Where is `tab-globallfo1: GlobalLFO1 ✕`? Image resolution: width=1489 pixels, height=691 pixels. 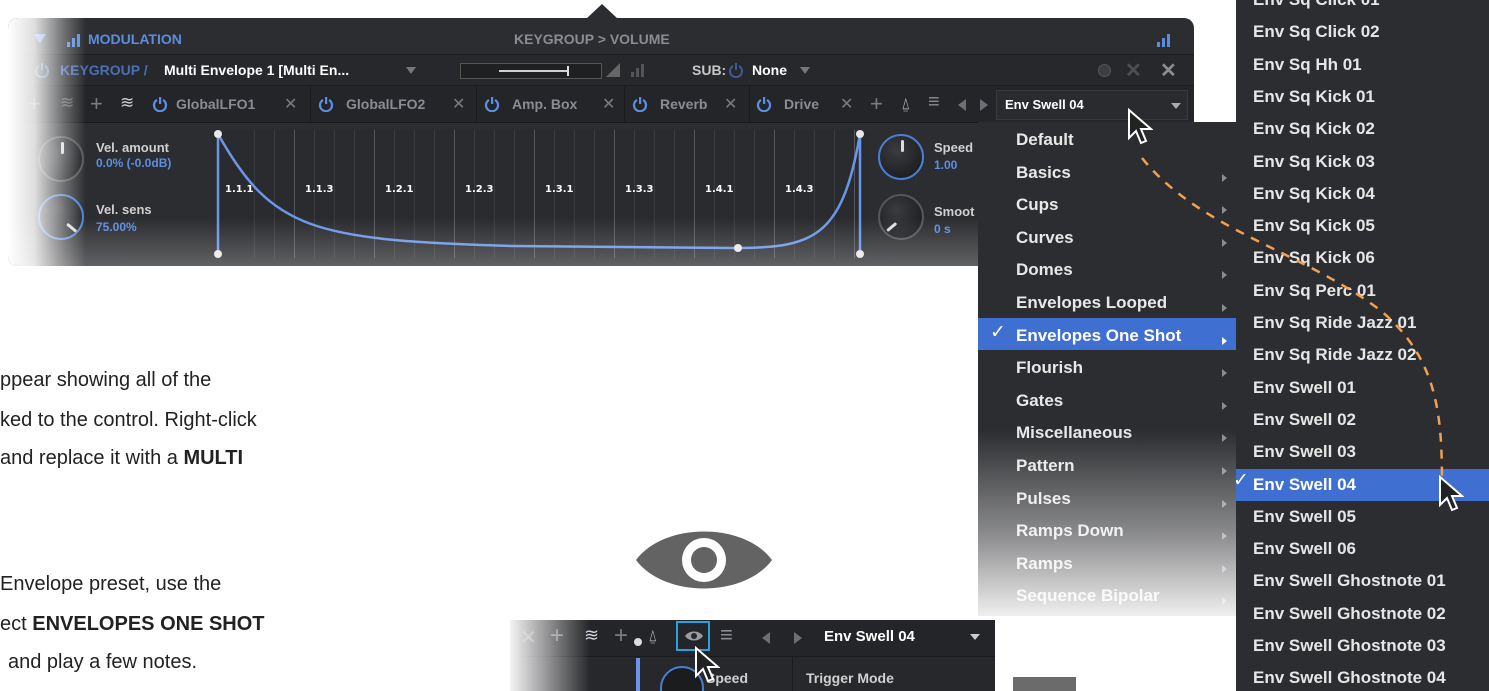
tab-globallfo1: GlobalLFO1 ✕ is located at coordinates (228, 104).